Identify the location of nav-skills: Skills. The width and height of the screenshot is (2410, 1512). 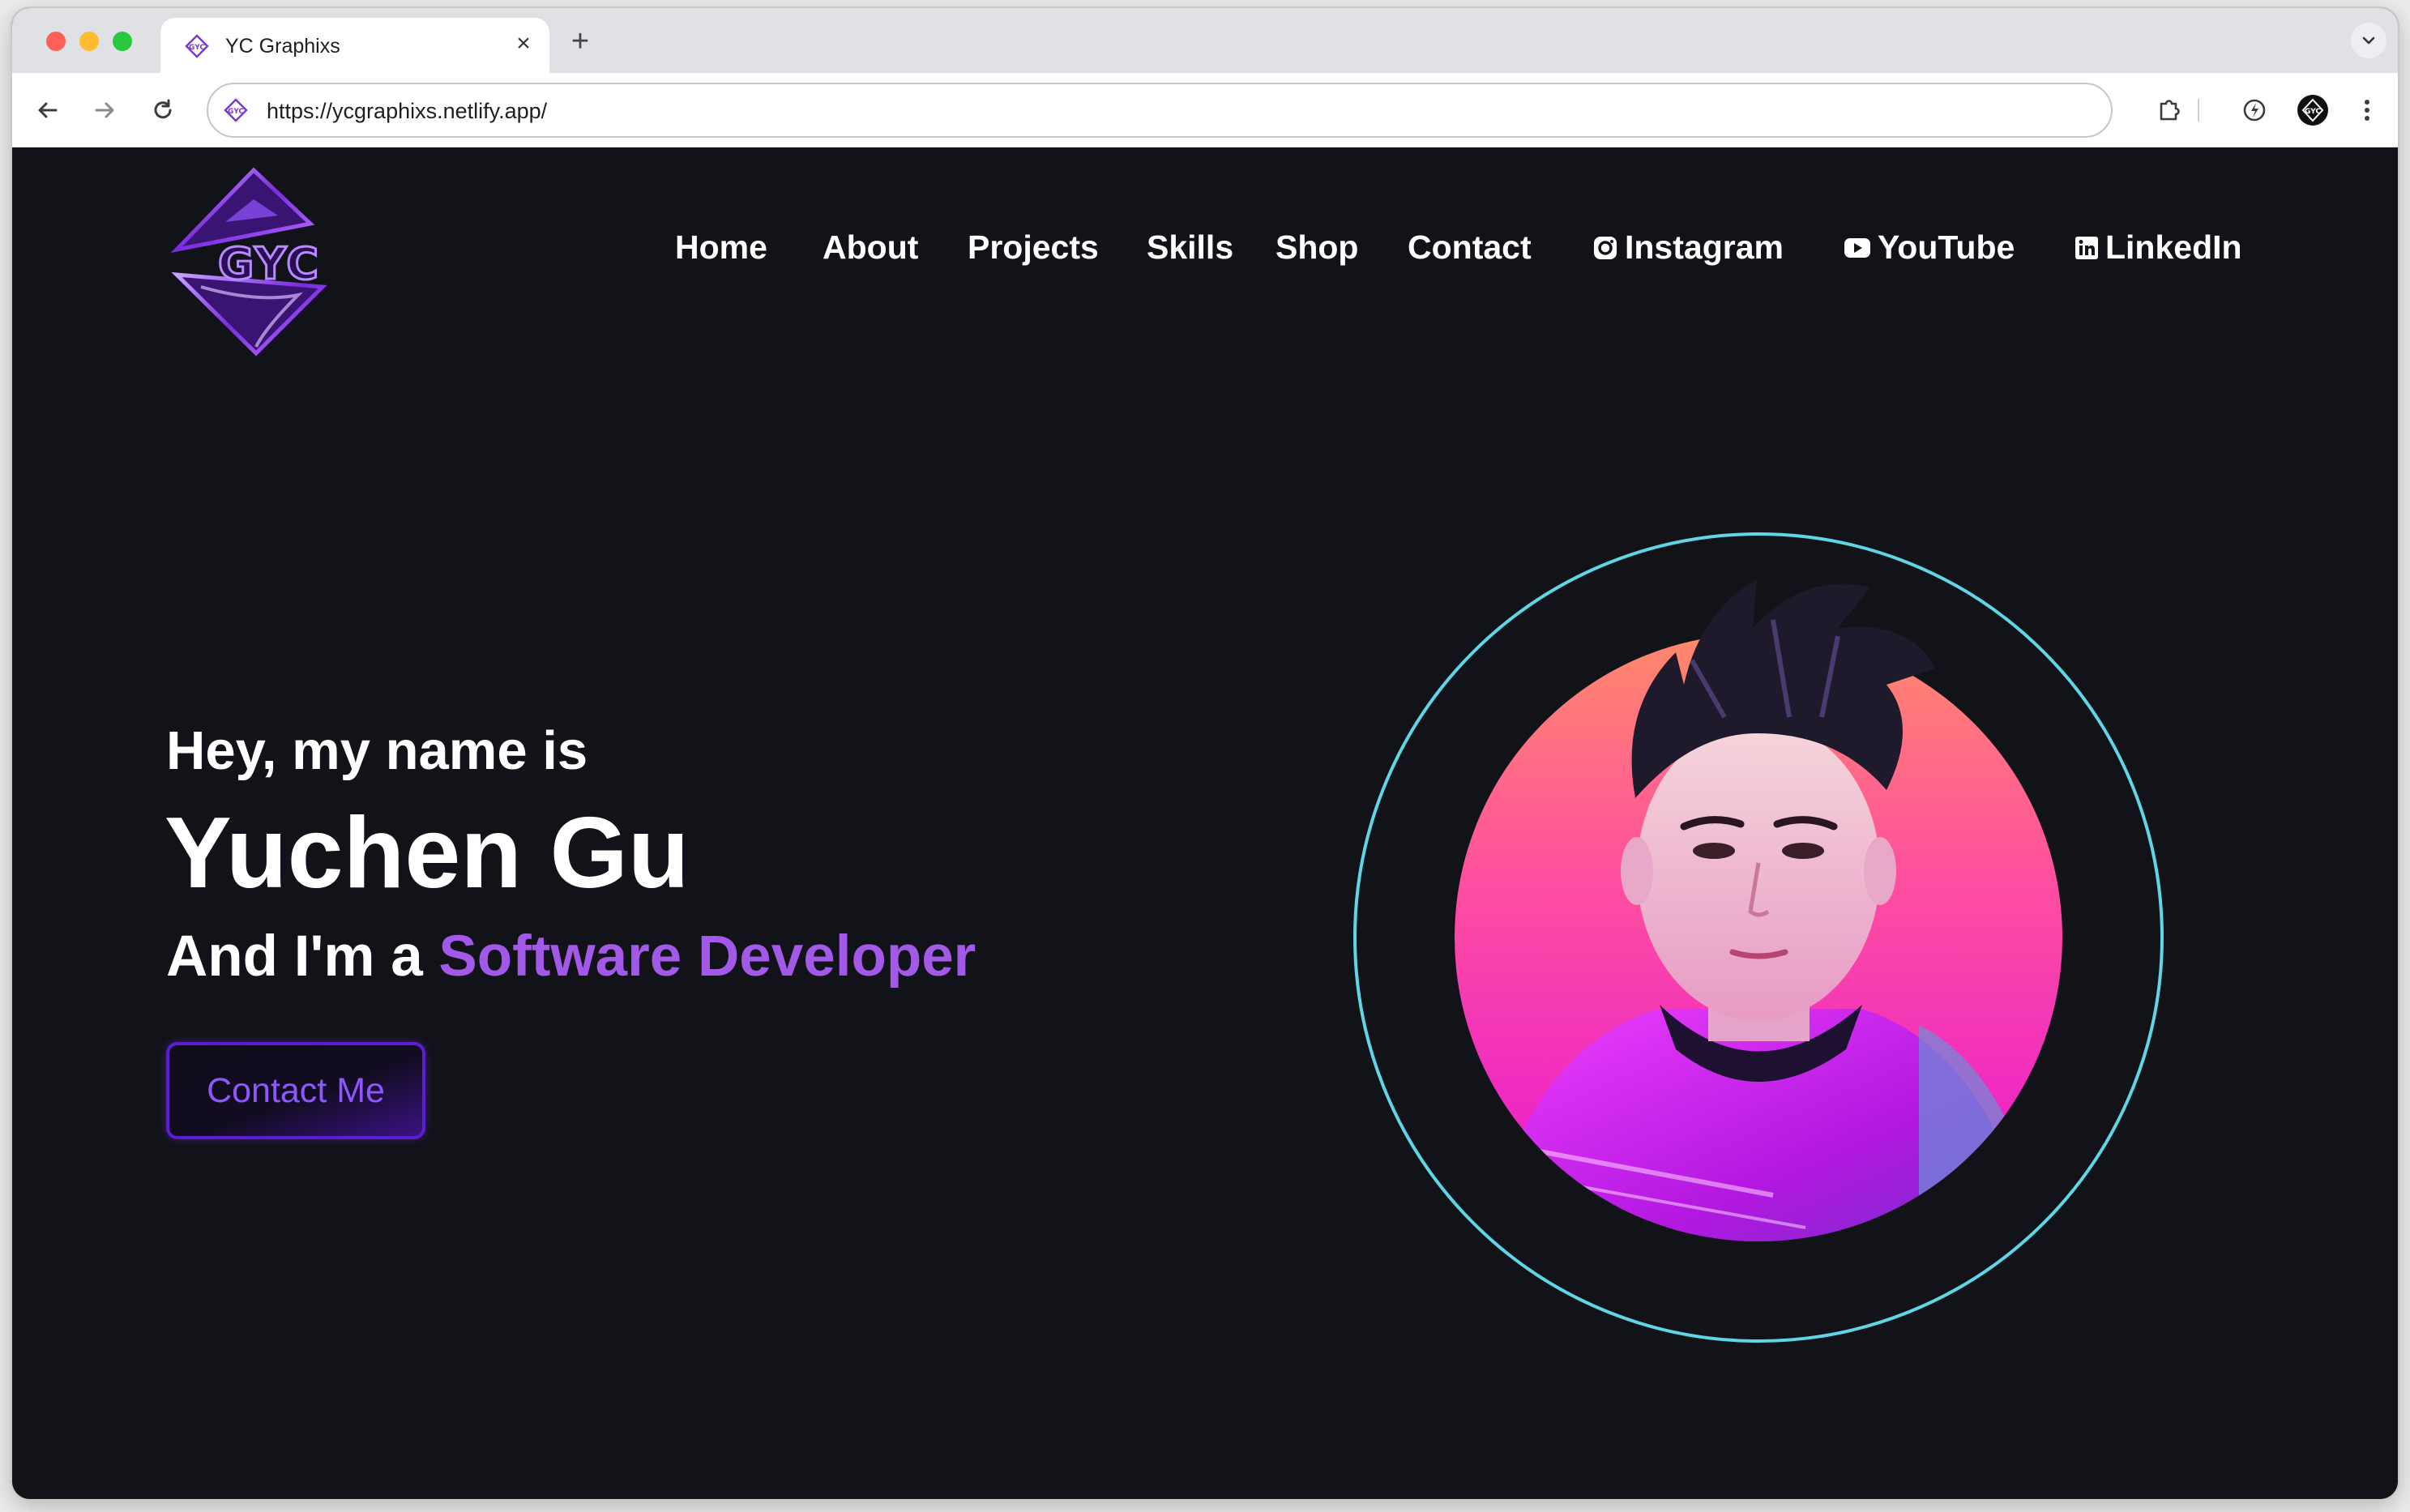
(1190, 248).